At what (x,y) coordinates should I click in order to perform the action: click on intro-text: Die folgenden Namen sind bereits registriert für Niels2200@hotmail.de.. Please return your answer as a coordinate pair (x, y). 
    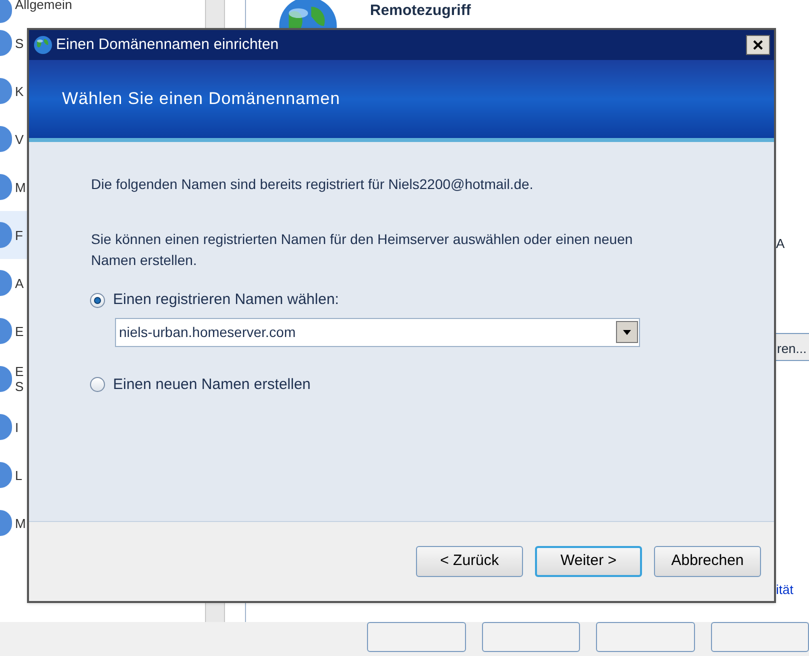
    Looking at the image, I should click on (312, 184).